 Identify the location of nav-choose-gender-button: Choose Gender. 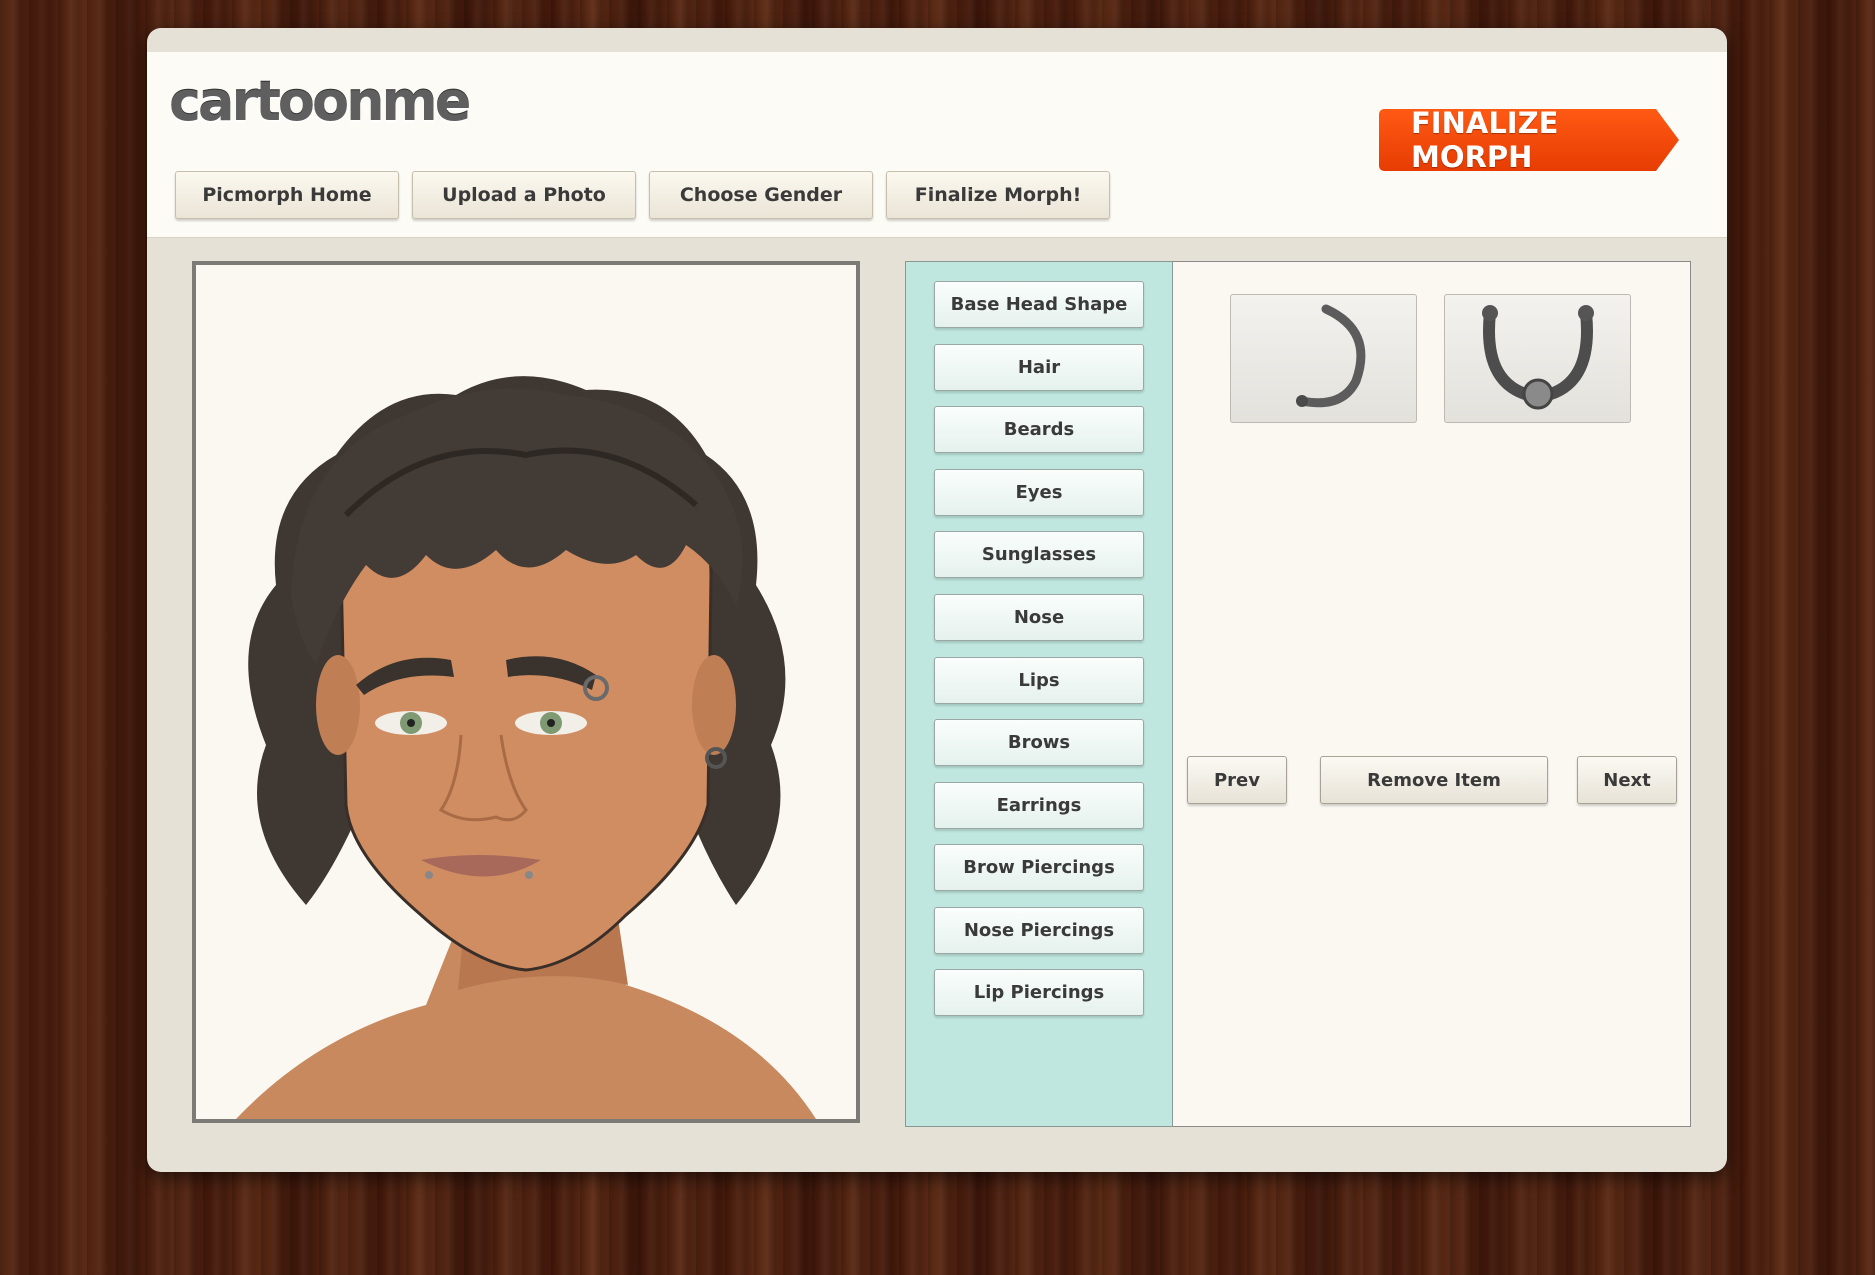
(761, 195).